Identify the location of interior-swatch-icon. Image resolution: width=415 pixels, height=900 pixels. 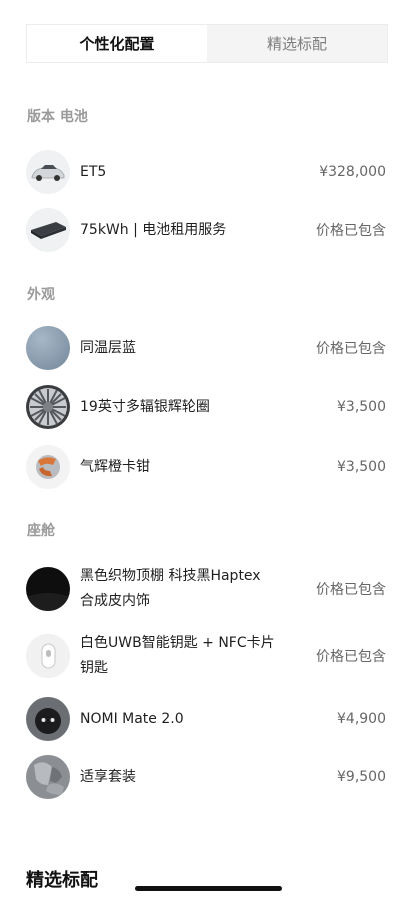
(48, 589).